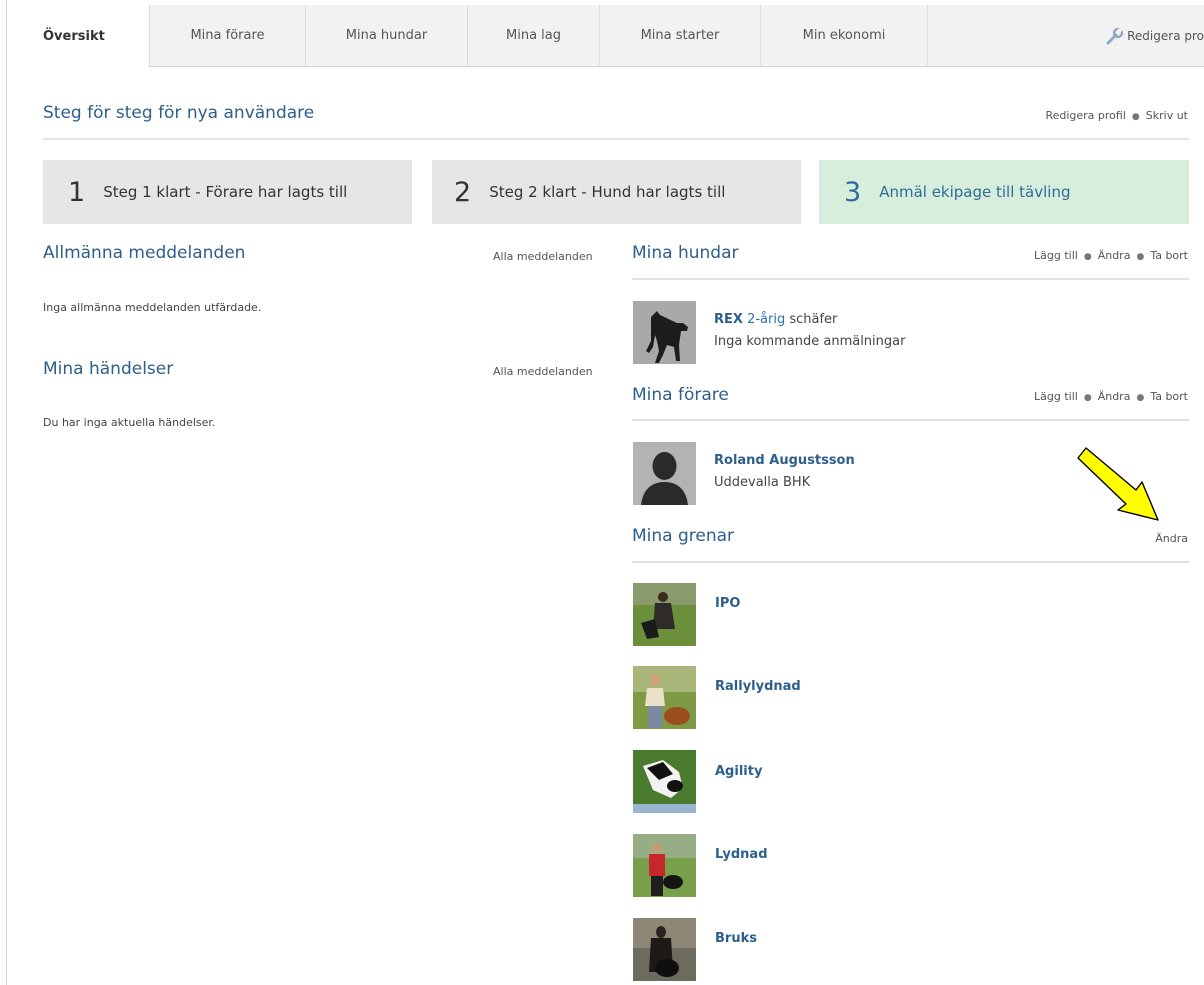  I want to click on tab-oversikt: Översikt, so click(78, 36).